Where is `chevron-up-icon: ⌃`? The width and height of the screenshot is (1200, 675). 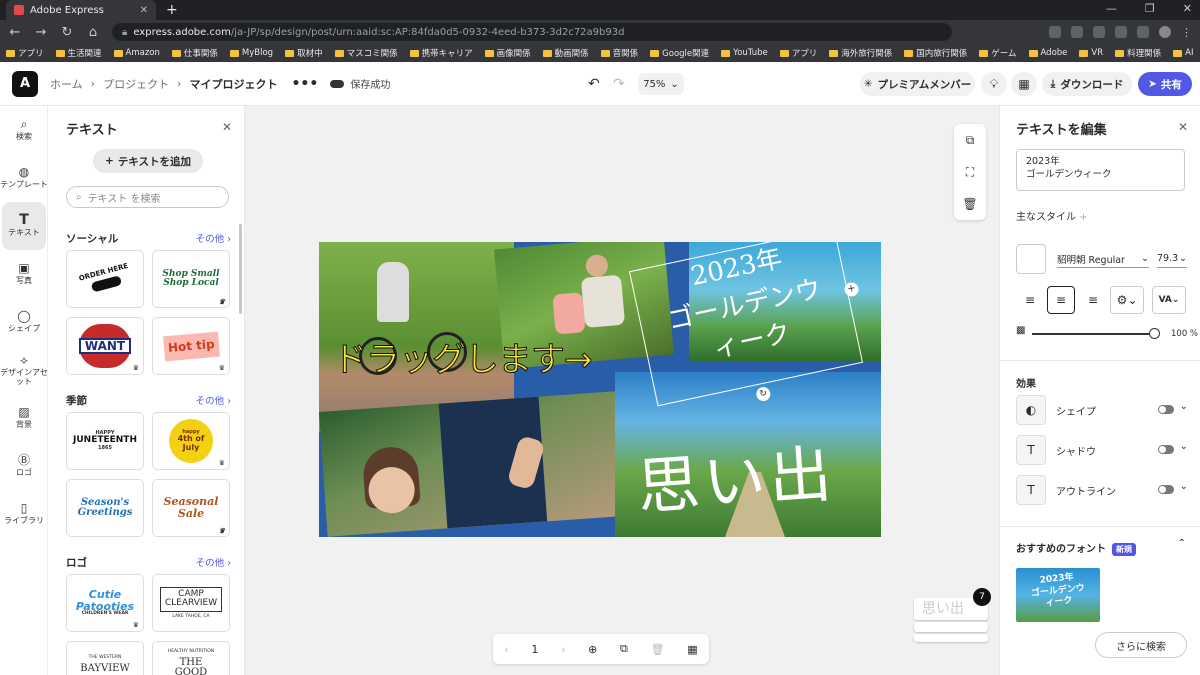 chevron-up-icon: ⌃ is located at coordinates (1182, 543).